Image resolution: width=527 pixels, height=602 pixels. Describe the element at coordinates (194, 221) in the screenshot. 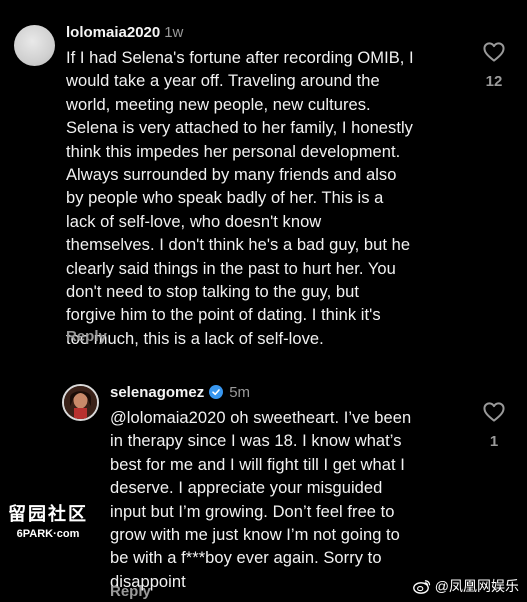

I see `comment-text-line: lack of self-love, who doesn't know` at that location.